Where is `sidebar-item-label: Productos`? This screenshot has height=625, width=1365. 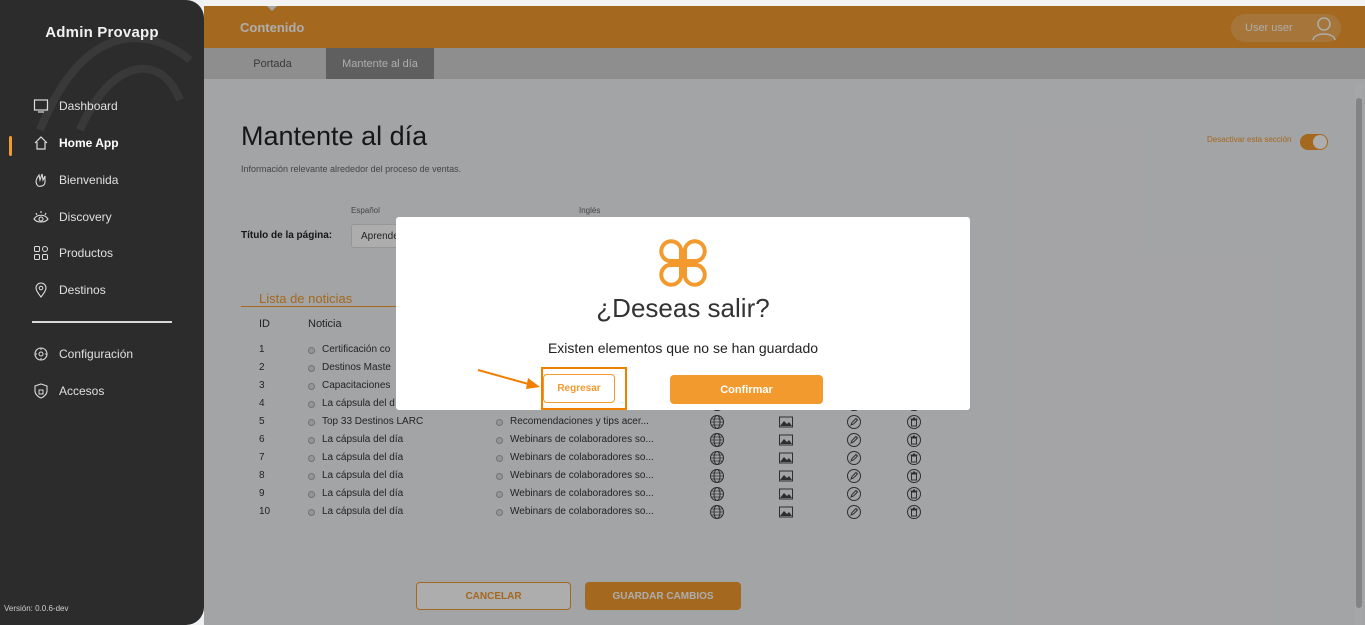 sidebar-item-label: Productos is located at coordinates (86, 253).